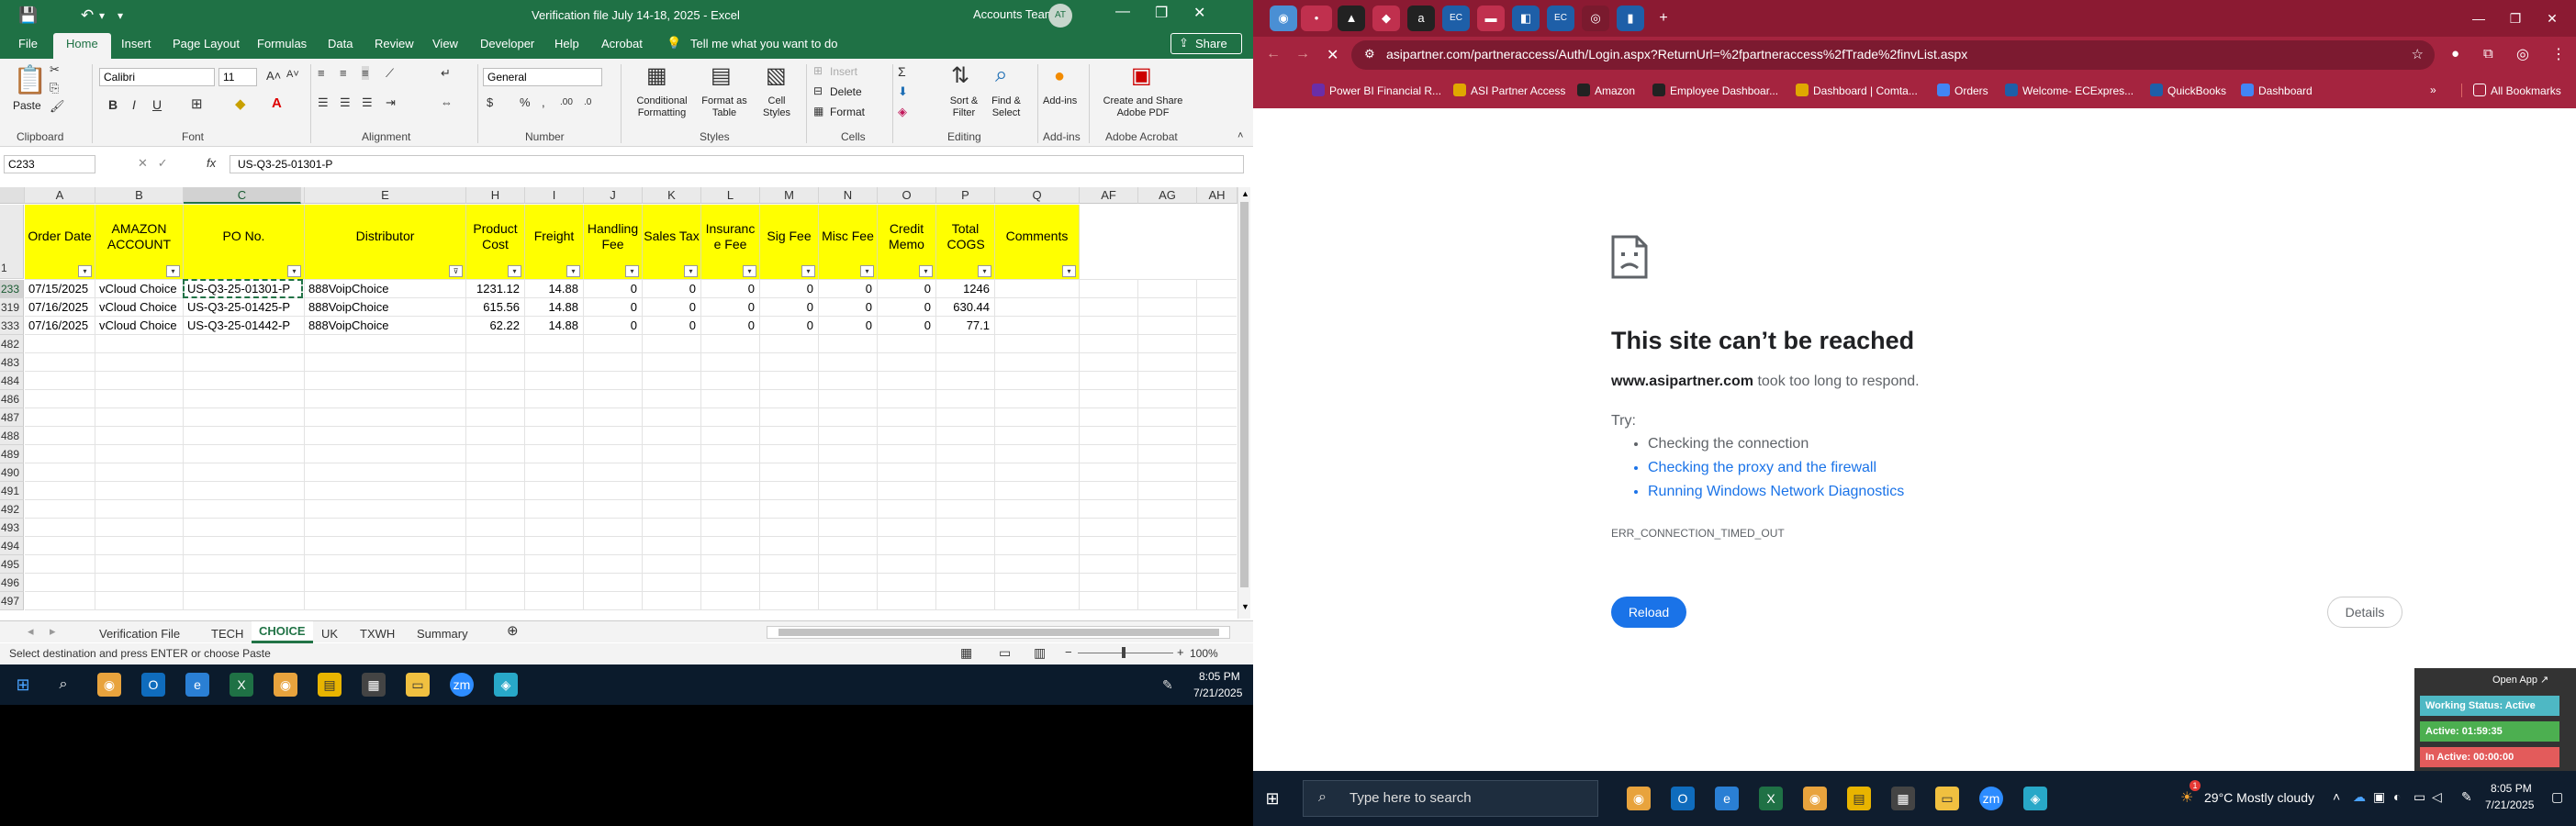 The height and width of the screenshot is (826, 2576). Describe the element at coordinates (60, 242) in the screenshot. I see `header-cell: Order Date ▾` at that location.